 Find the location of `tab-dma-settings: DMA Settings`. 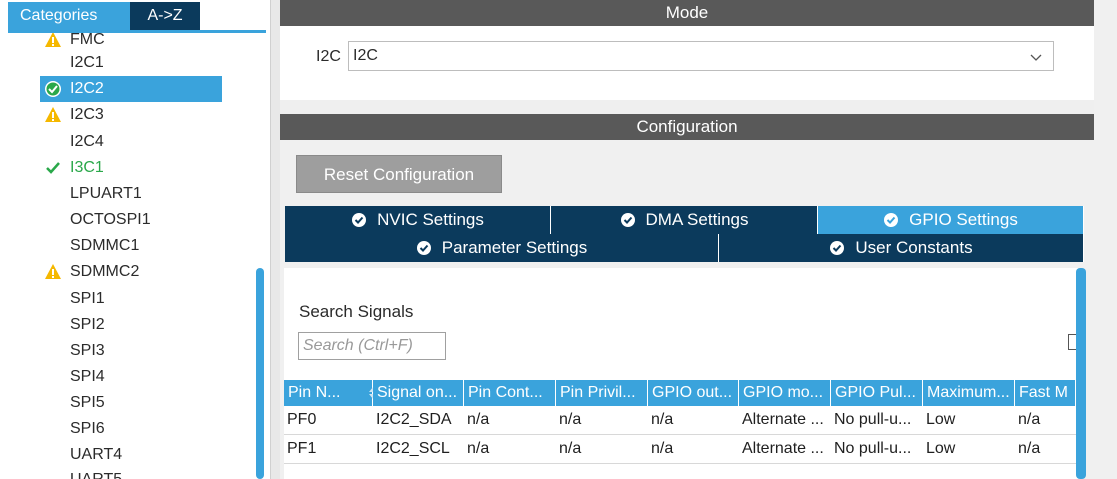

tab-dma-settings: DMA Settings is located at coordinates (684, 220).